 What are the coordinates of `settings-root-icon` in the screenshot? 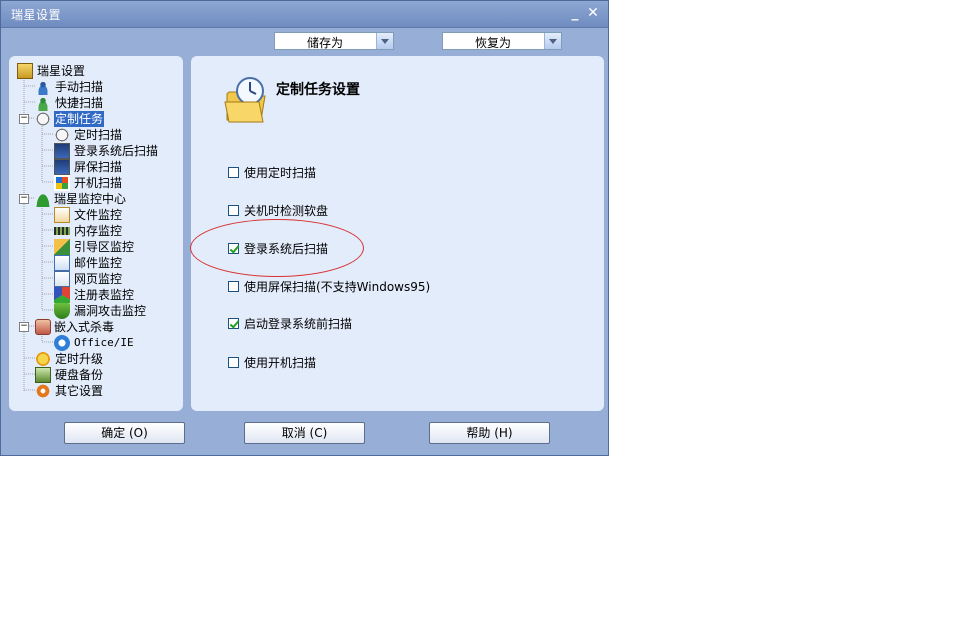 It's located at (25, 71).